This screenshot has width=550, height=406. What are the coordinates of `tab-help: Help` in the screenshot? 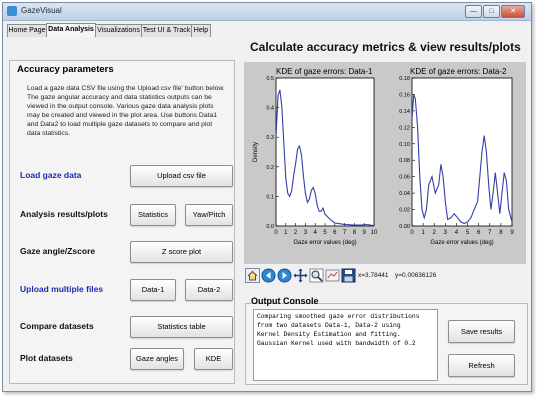 It's located at (201, 30).